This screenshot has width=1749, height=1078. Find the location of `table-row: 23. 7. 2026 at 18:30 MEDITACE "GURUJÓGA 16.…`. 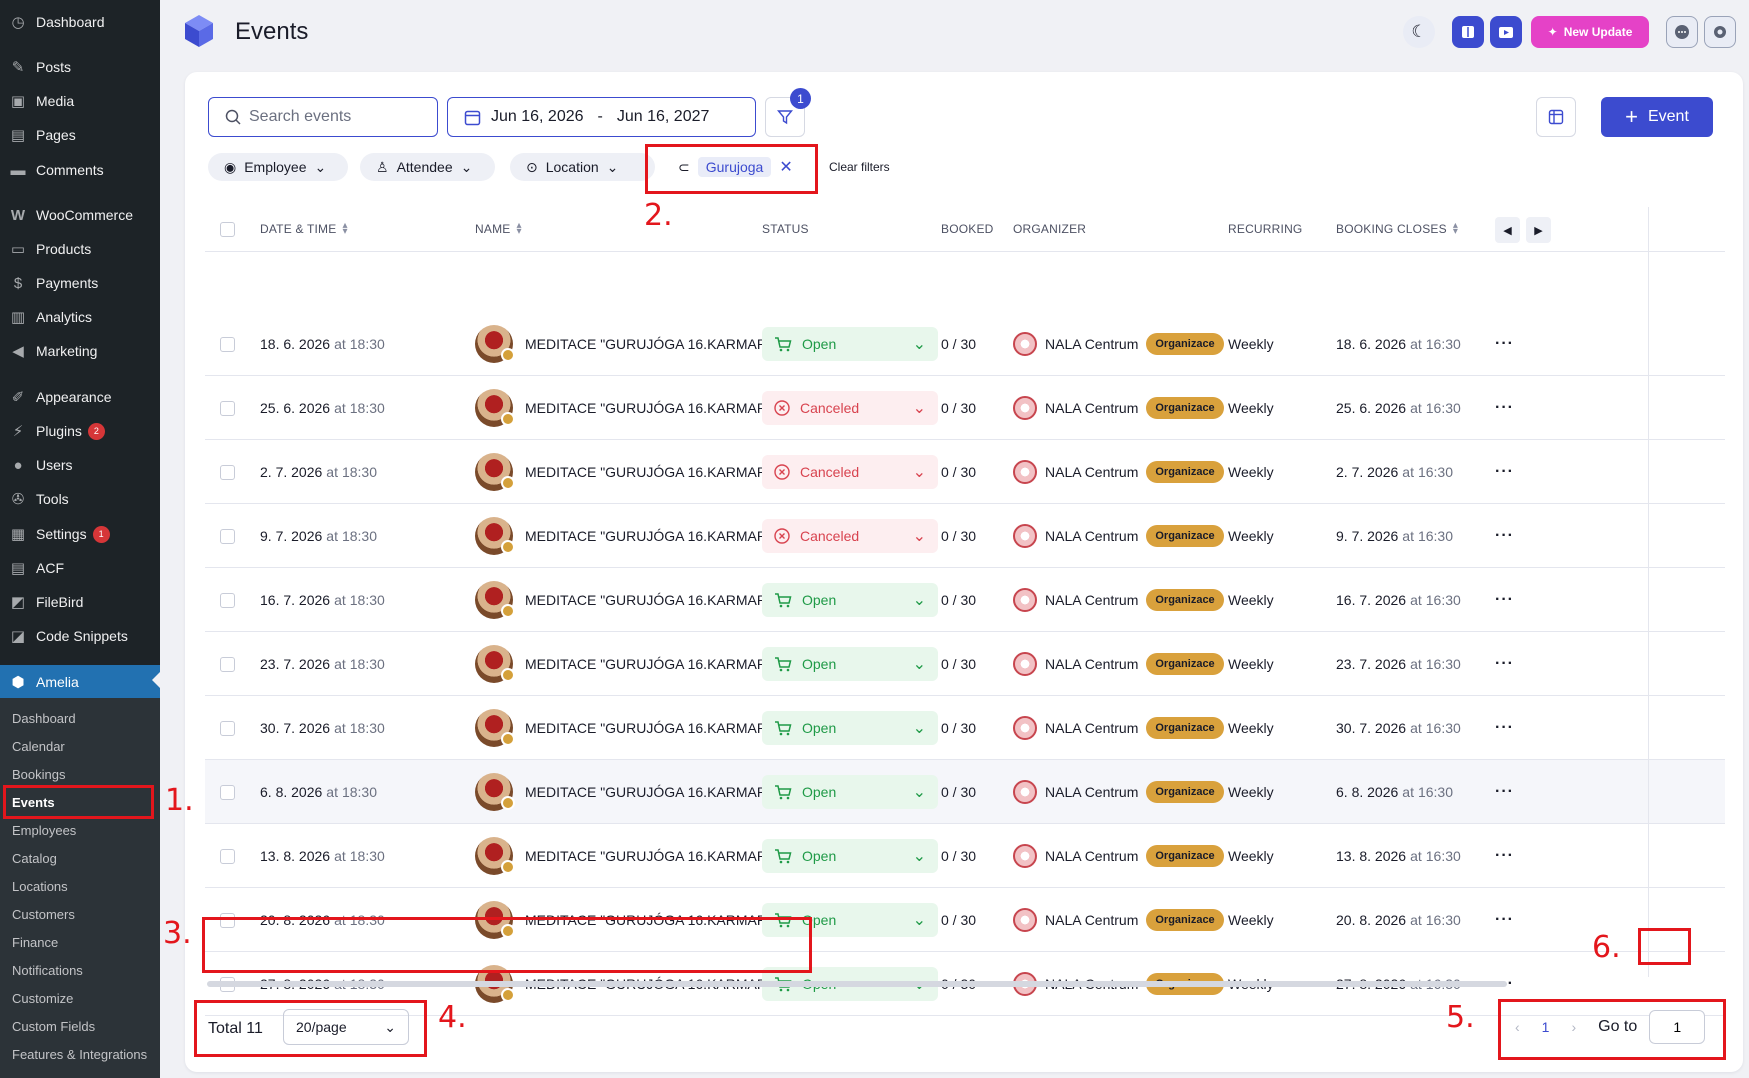

table-row: 23. 7. 2026 at 18:30 MEDITACE "GURUJÓGA 16.… is located at coordinates (965, 664).